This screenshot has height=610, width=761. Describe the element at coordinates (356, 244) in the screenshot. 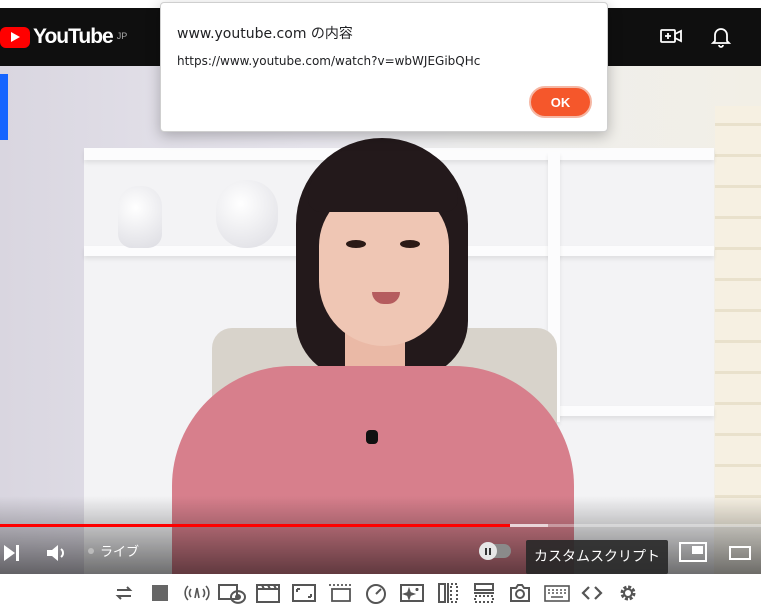

I see `person-eye-left` at that location.